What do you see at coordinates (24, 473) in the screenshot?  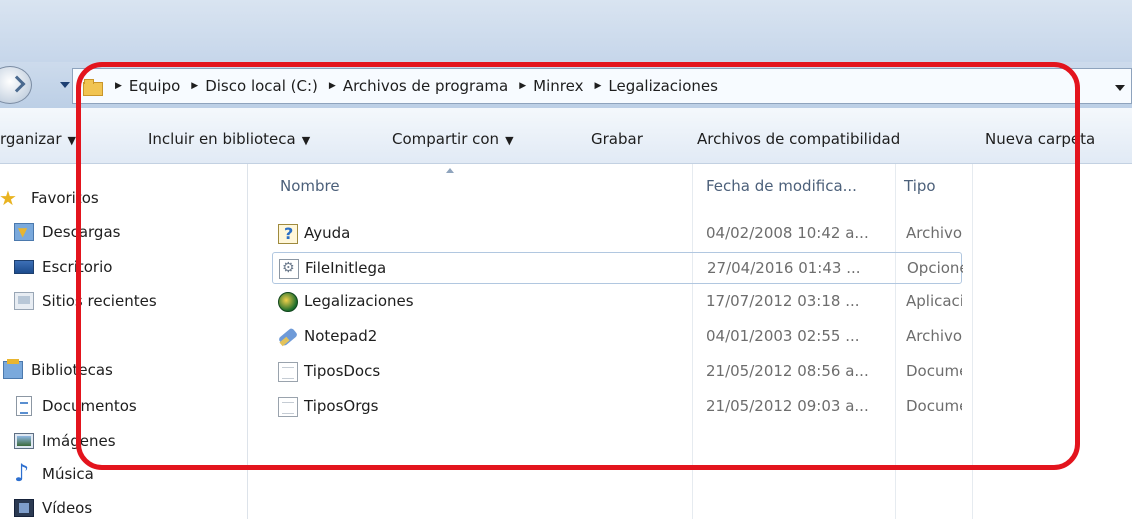 I see `music-note-icon` at bounding box center [24, 473].